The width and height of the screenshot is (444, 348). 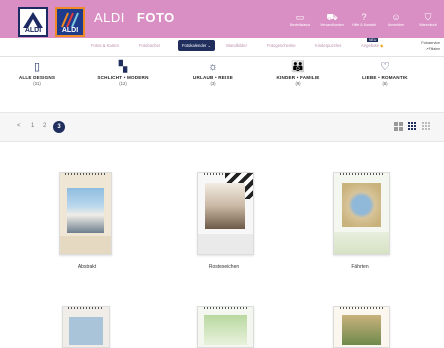 I want to click on category-count: (12), so click(x=123, y=83).